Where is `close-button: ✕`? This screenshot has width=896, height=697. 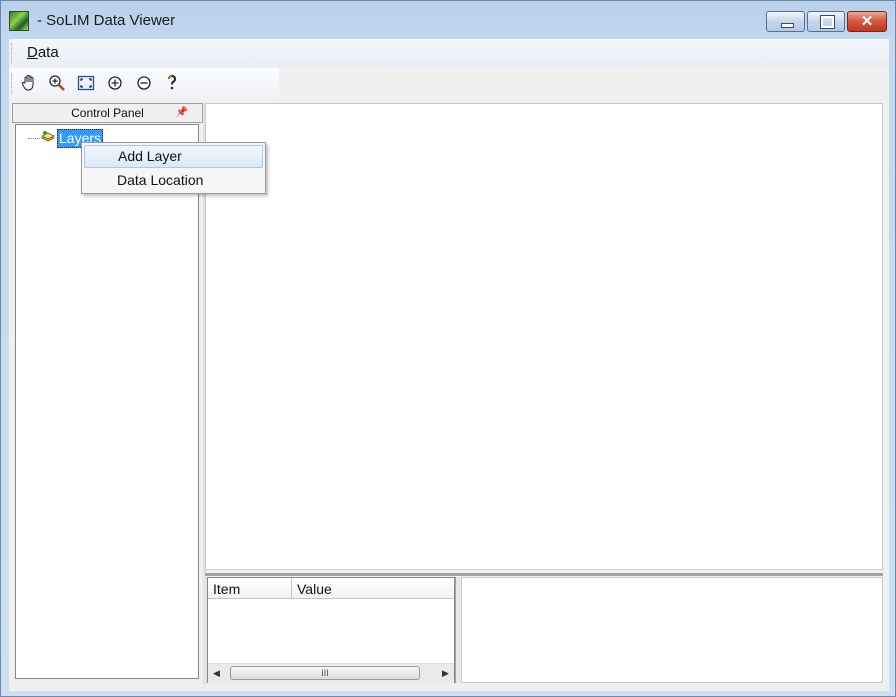
close-button: ✕ is located at coordinates (867, 21).